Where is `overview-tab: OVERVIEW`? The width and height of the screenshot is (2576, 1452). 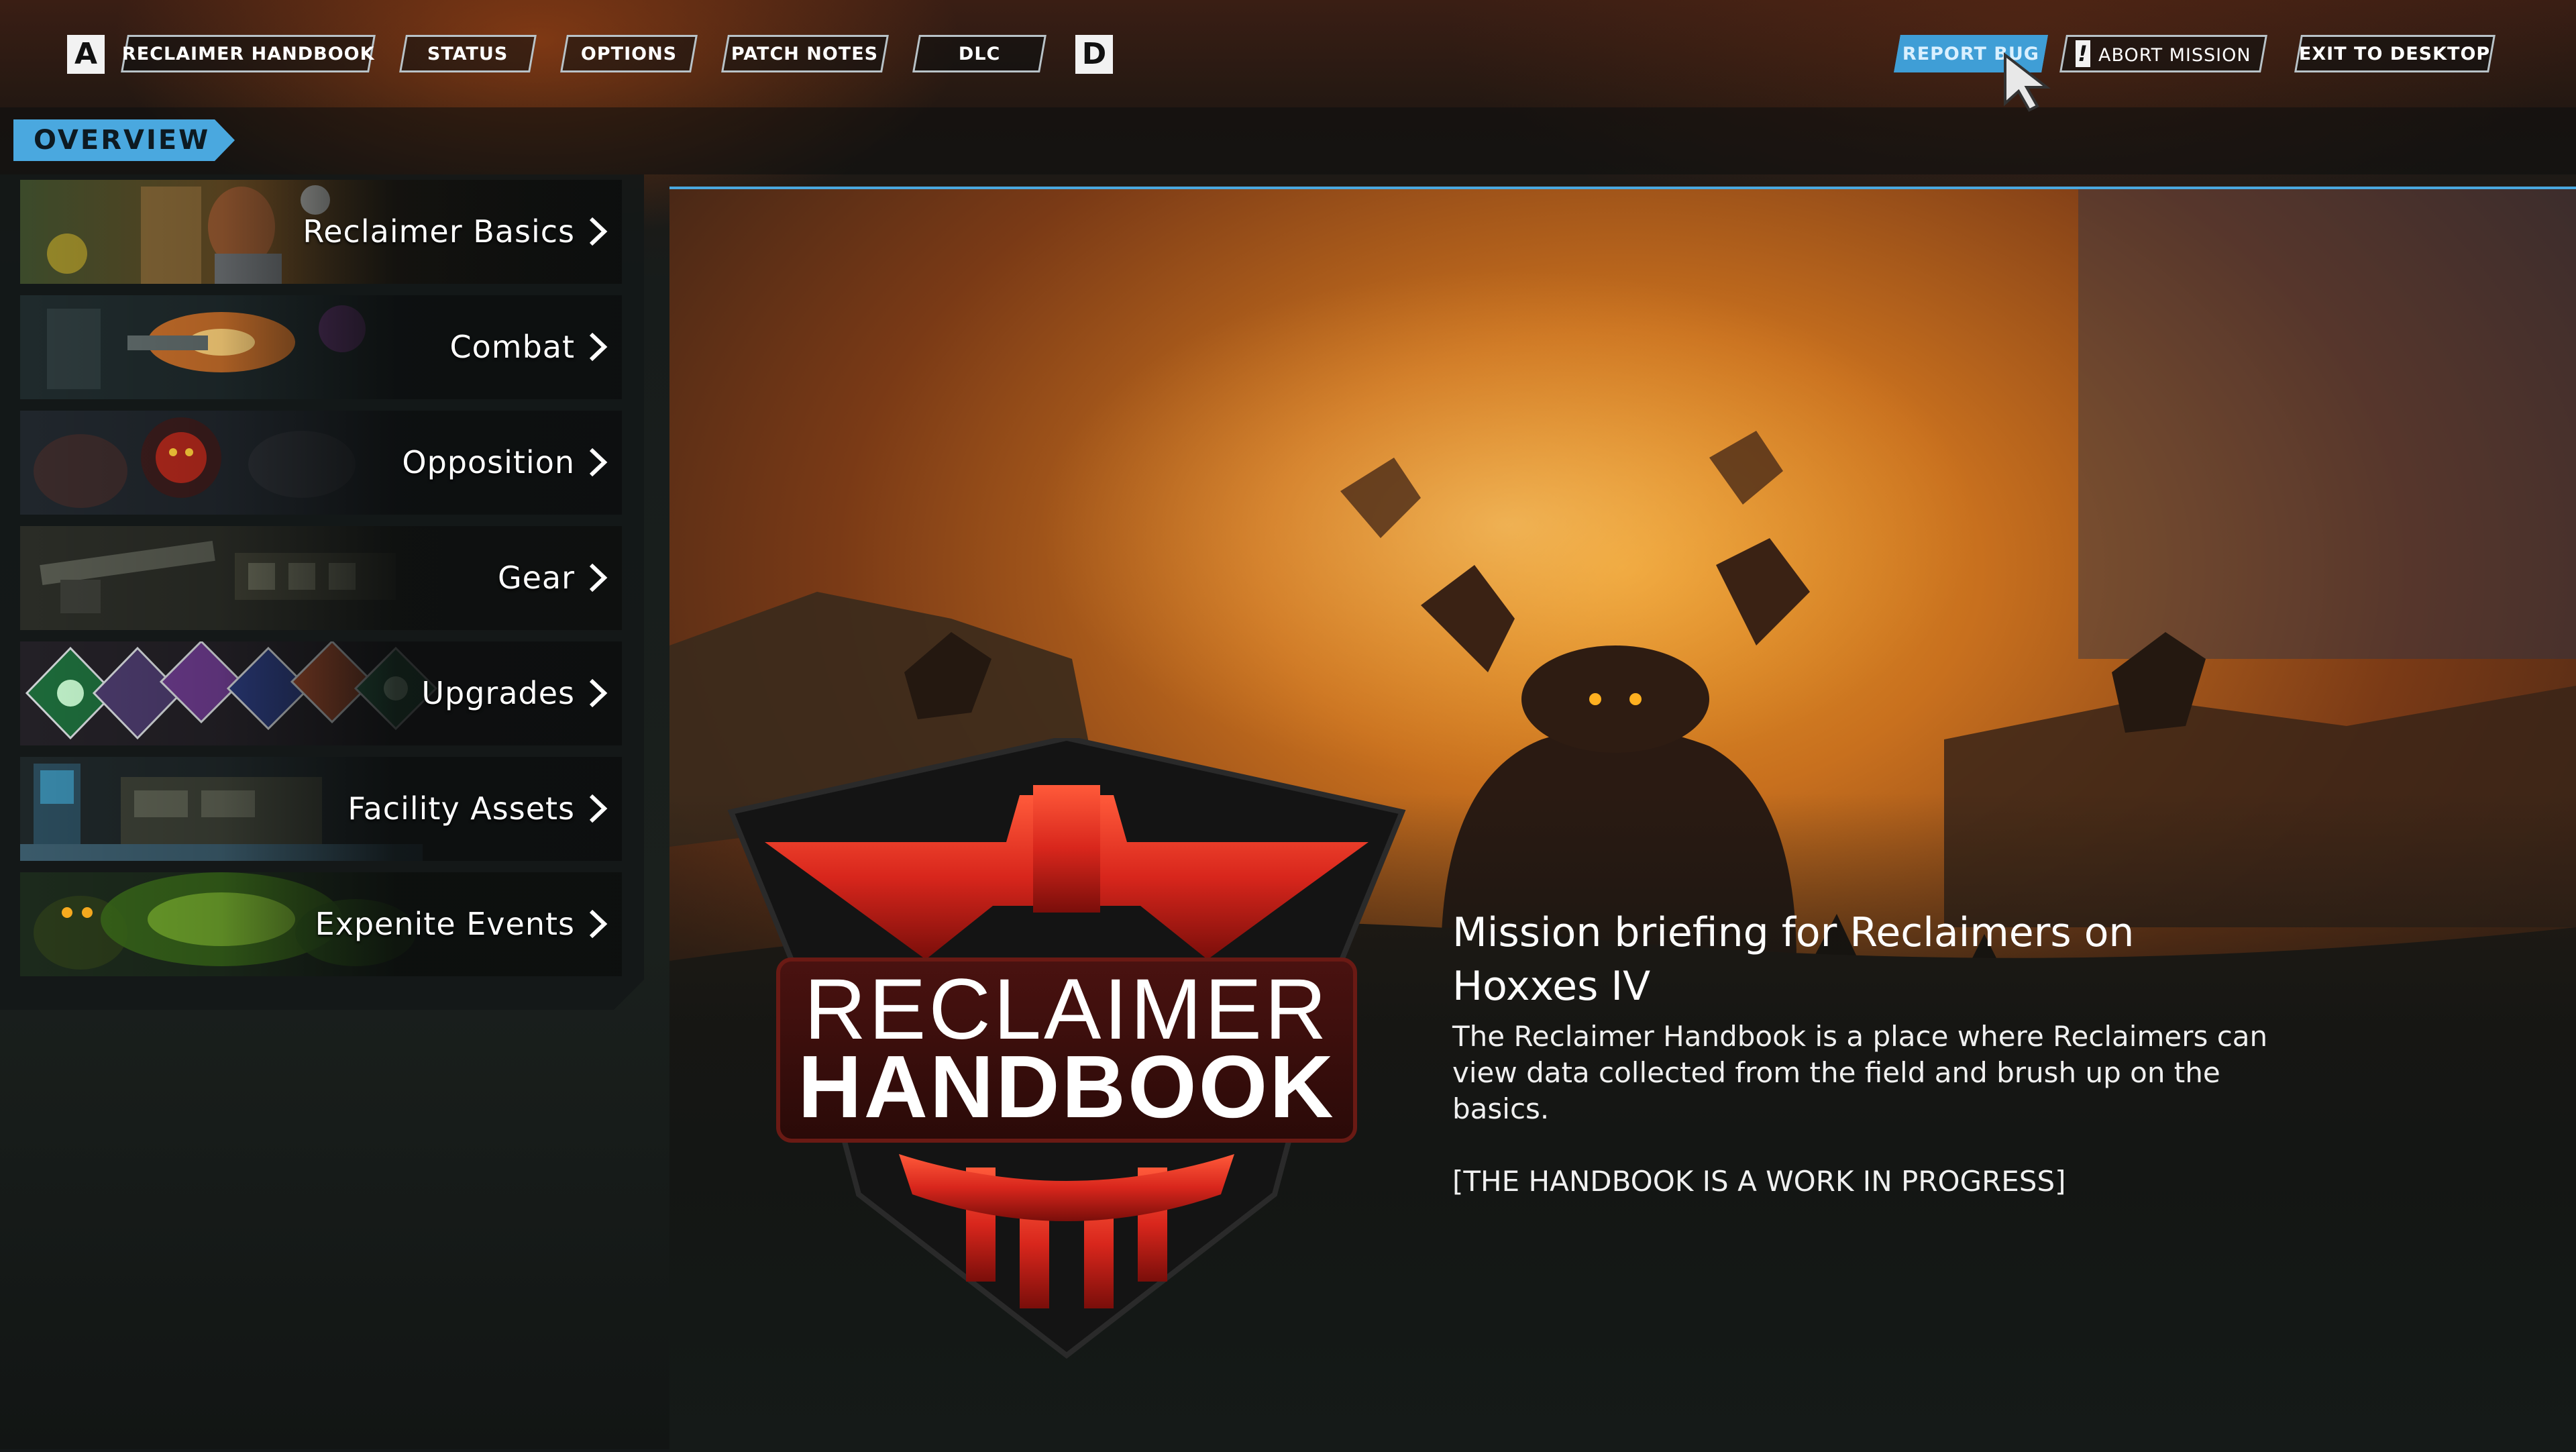
overview-tab: OVERVIEW is located at coordinates (124, 140).